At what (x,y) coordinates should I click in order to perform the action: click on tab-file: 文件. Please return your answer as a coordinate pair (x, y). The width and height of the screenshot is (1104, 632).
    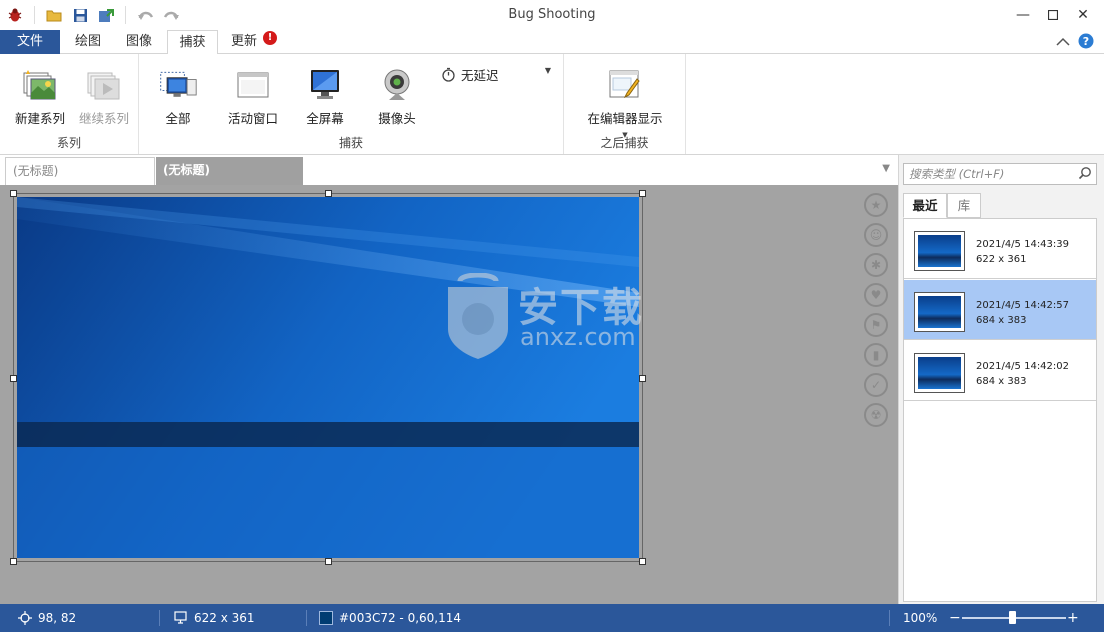
    Looking at the image, I should click on (30, 42).